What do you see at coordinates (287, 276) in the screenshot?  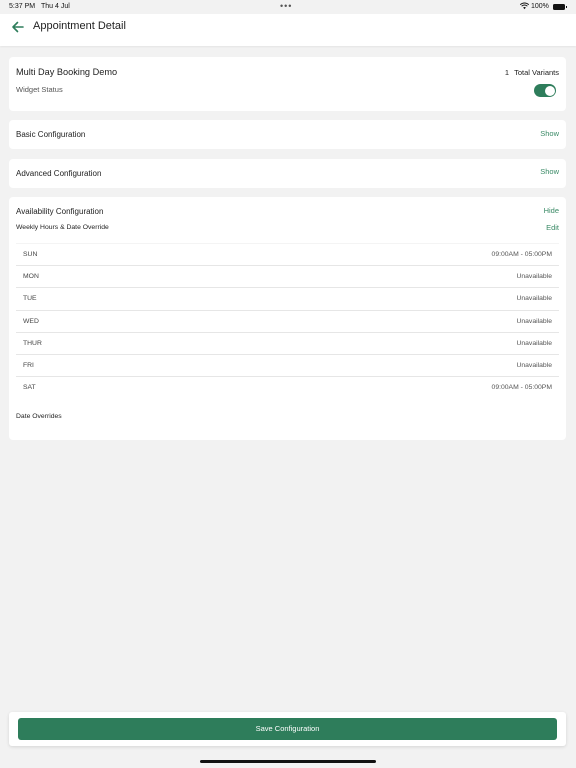 I see `schedule-row: MON Unavailable` at bounding box center [287, 276].